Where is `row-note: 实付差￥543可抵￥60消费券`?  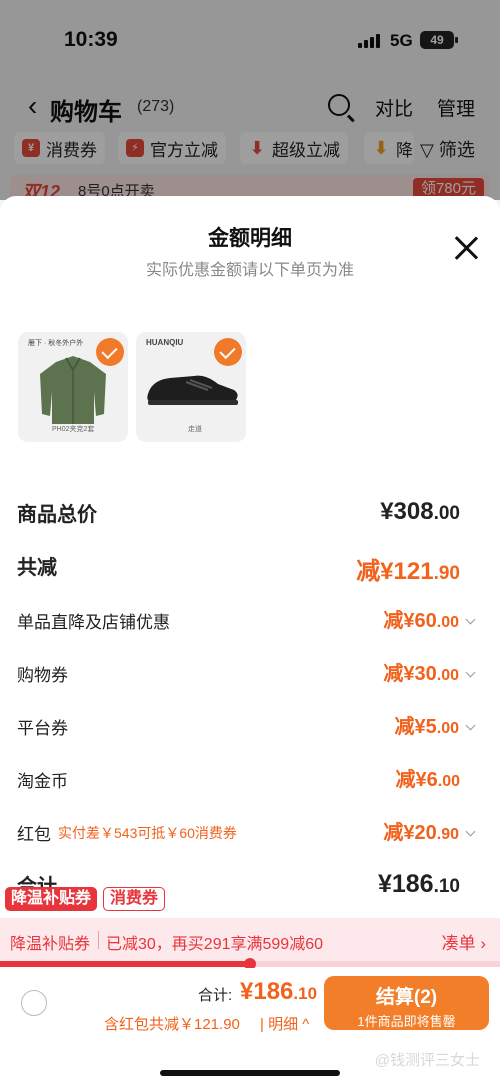 row-note: 实付差￥543可抵￥60消费券 is located at coordinates (147, 833).